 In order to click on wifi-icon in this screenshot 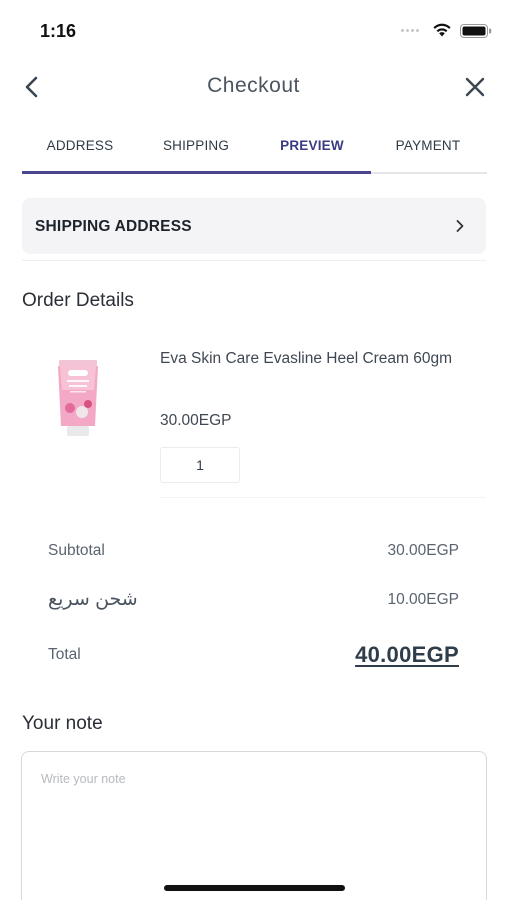, I will do `click(442, 30)`.